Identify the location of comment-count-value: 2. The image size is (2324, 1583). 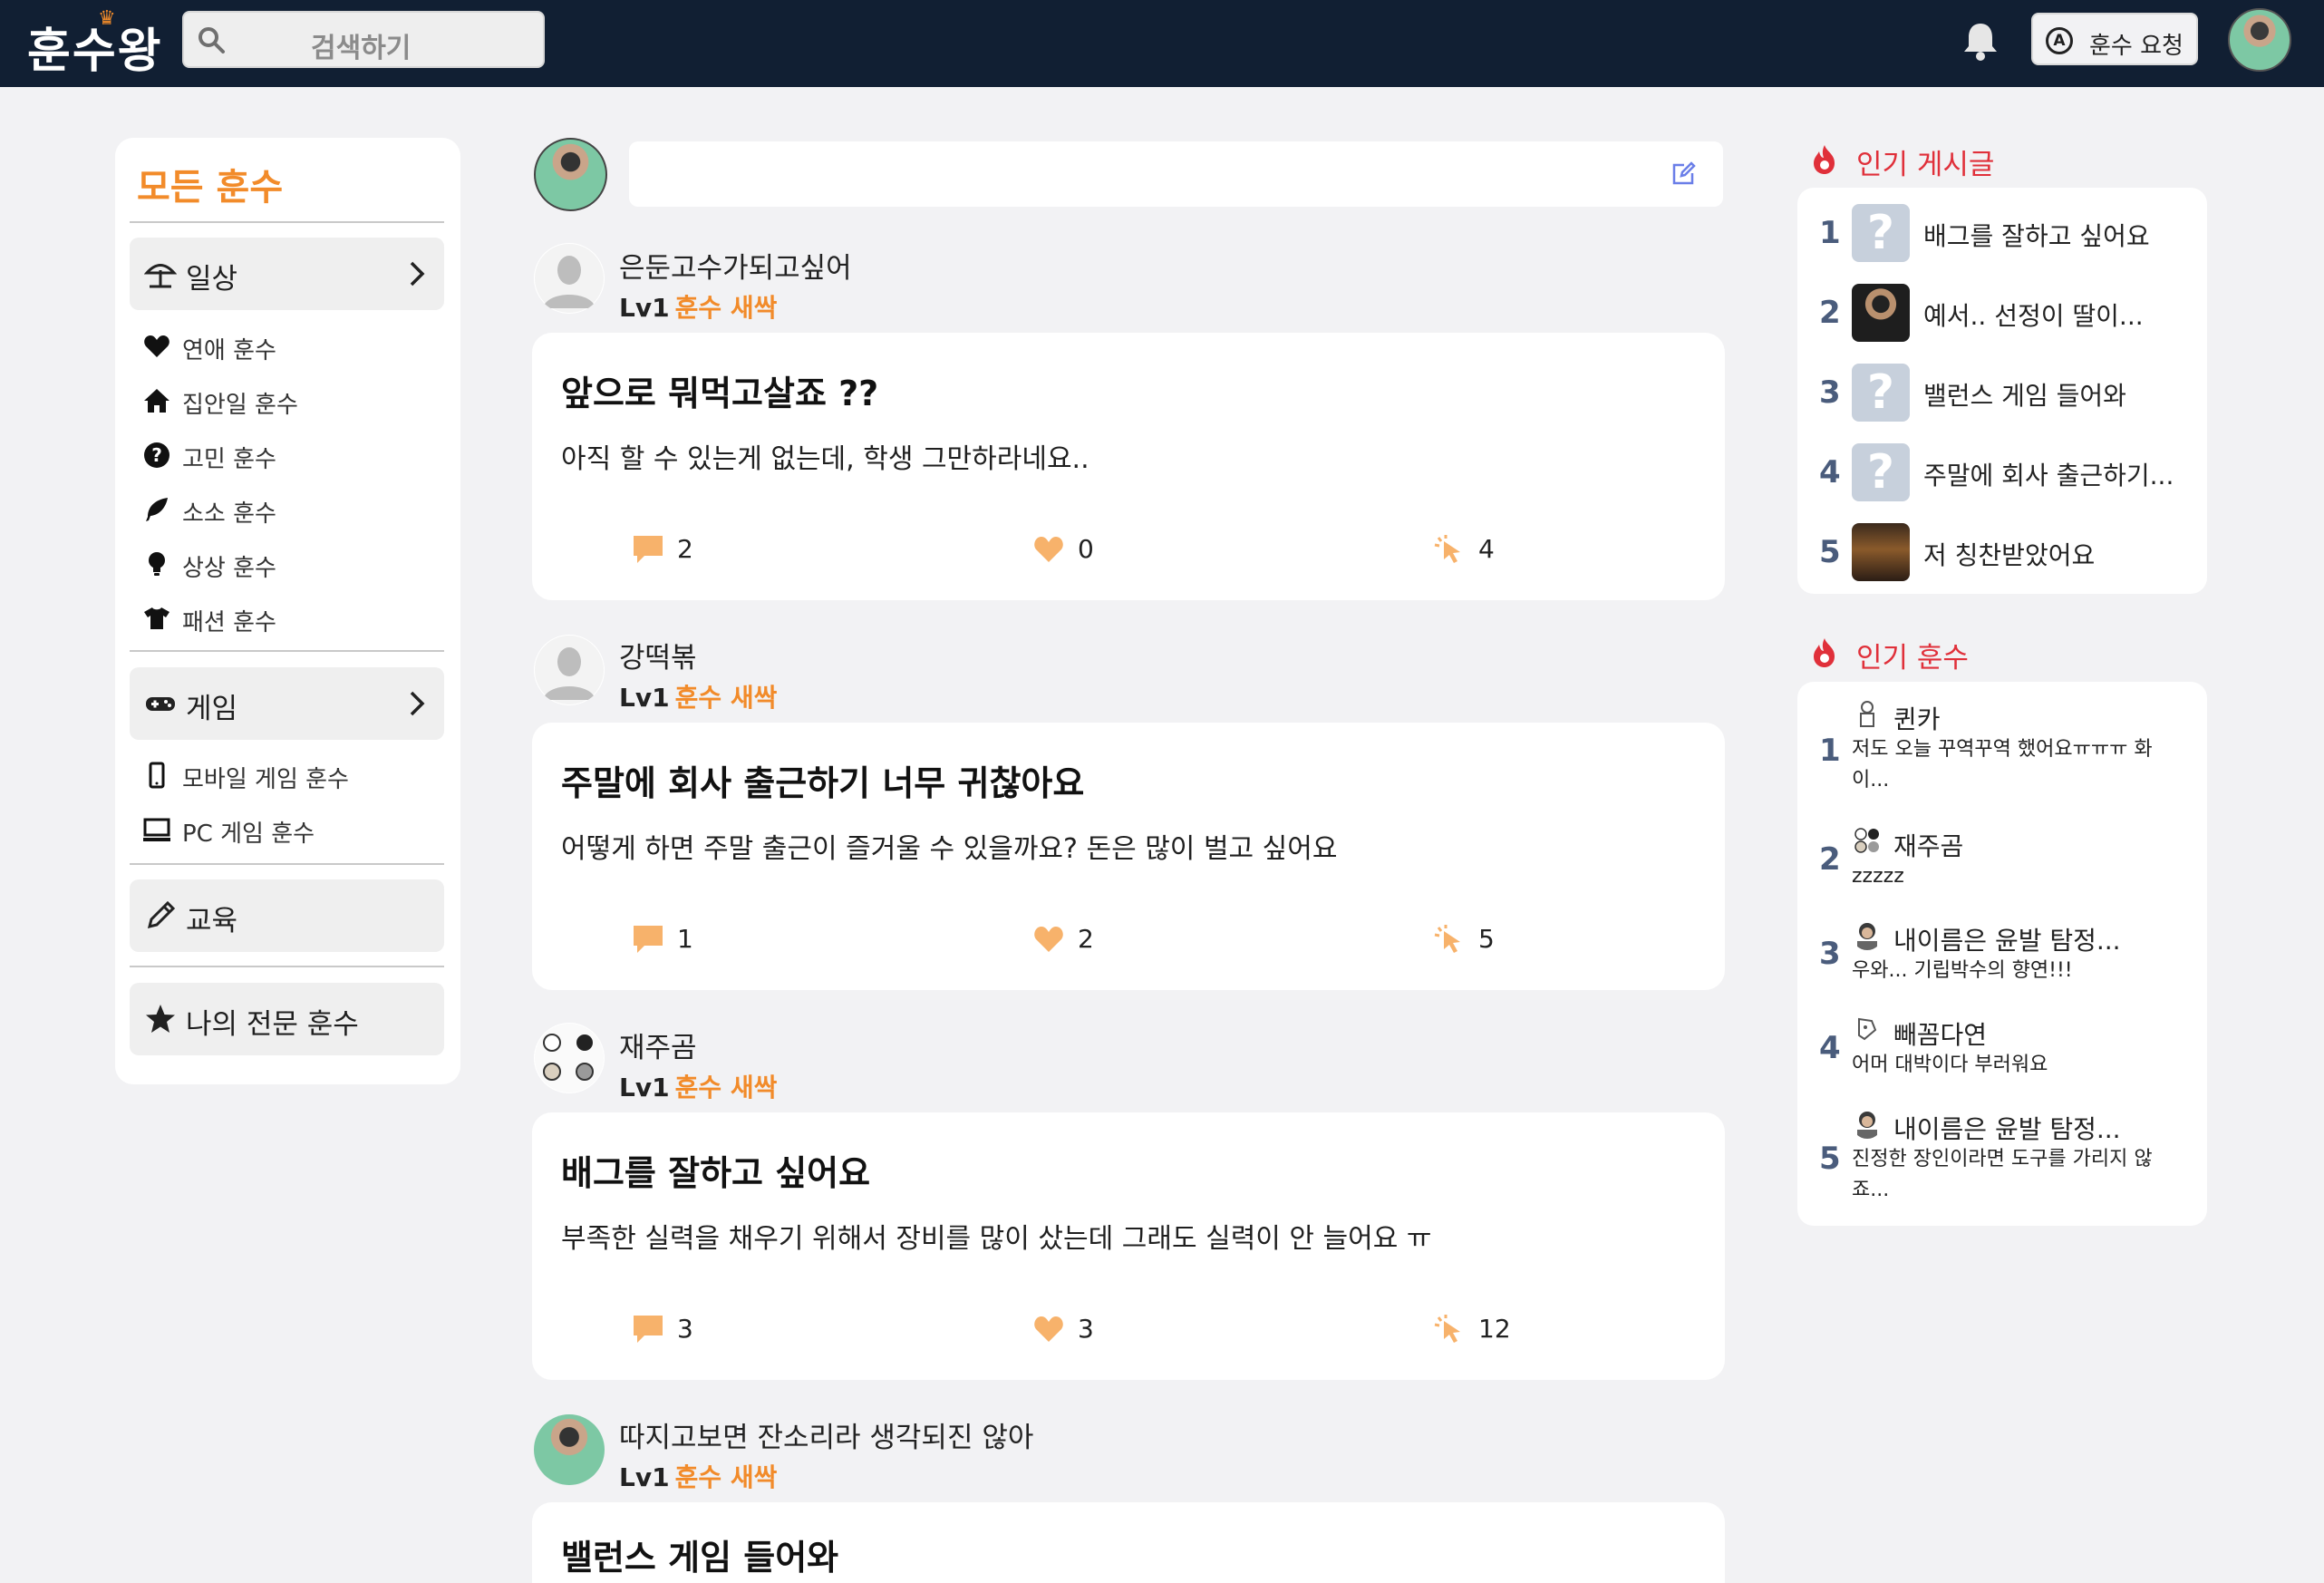
(685, 549).